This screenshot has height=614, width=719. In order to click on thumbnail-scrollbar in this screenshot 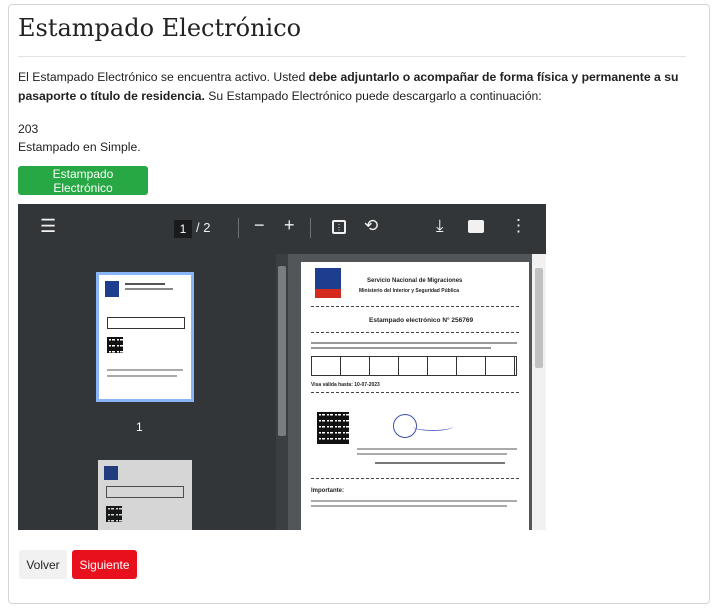, I will do `click(282, 392)`.